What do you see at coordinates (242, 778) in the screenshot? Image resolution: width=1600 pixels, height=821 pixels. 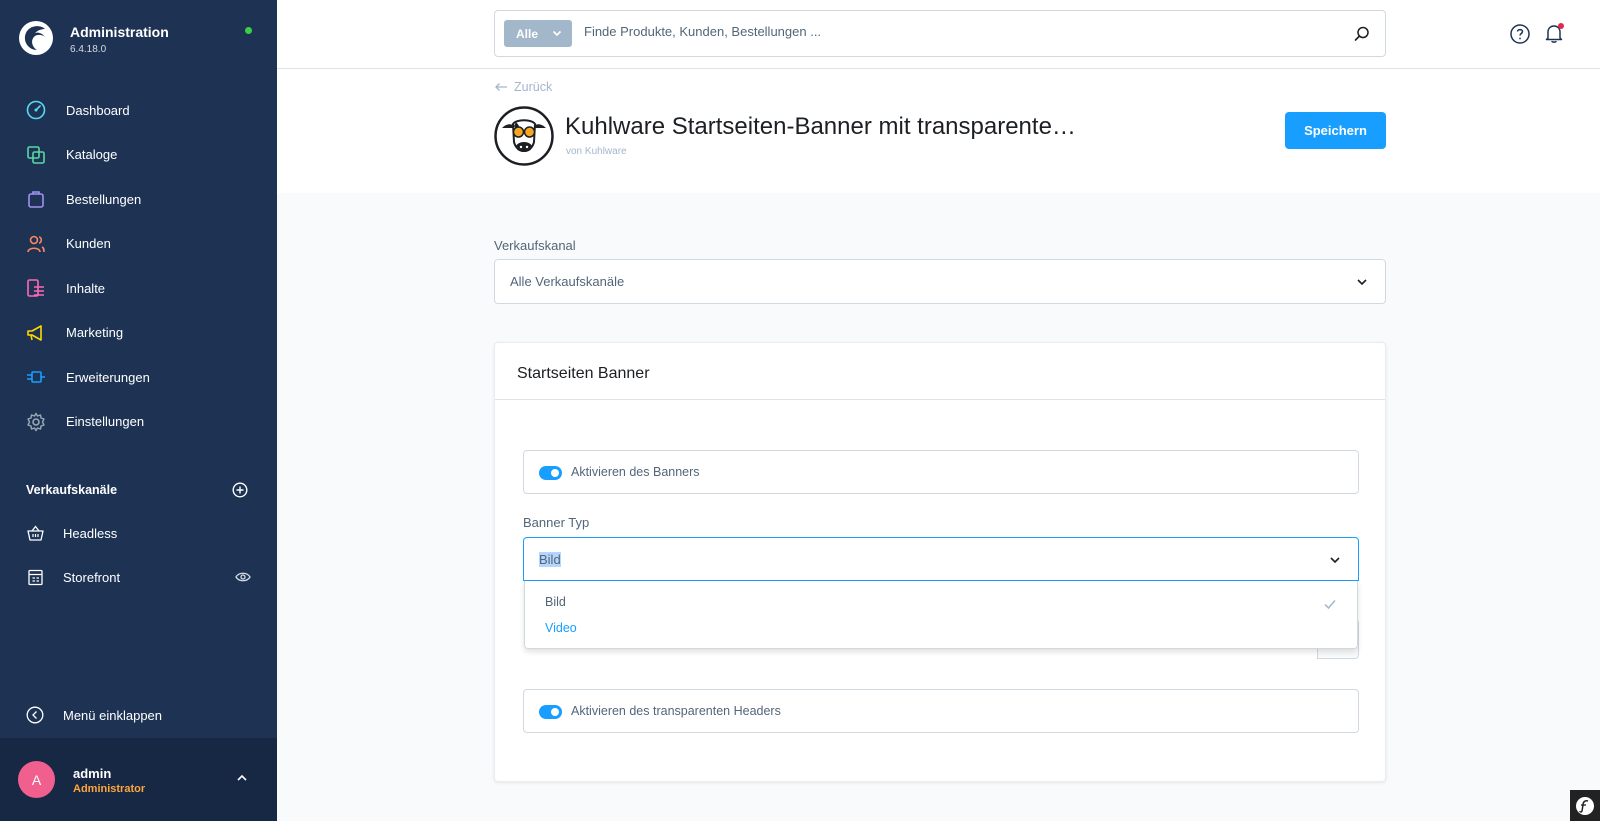 I see `chevron-up-icon` at bounding box center [242, 778].